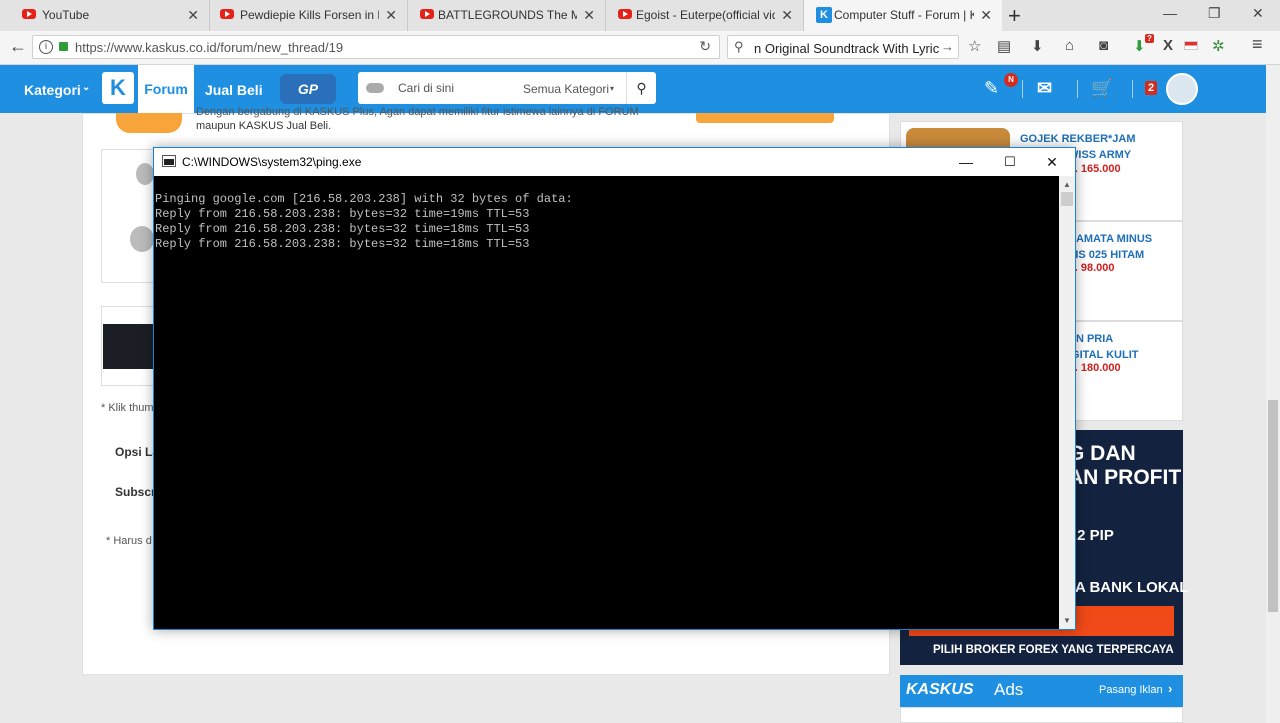 Image resolution: width=1280 pixels, height=723 pixels. Describe the element at coordinates (991, 88) in the screenshot. I see `pencil-icon: ✎` at that location.